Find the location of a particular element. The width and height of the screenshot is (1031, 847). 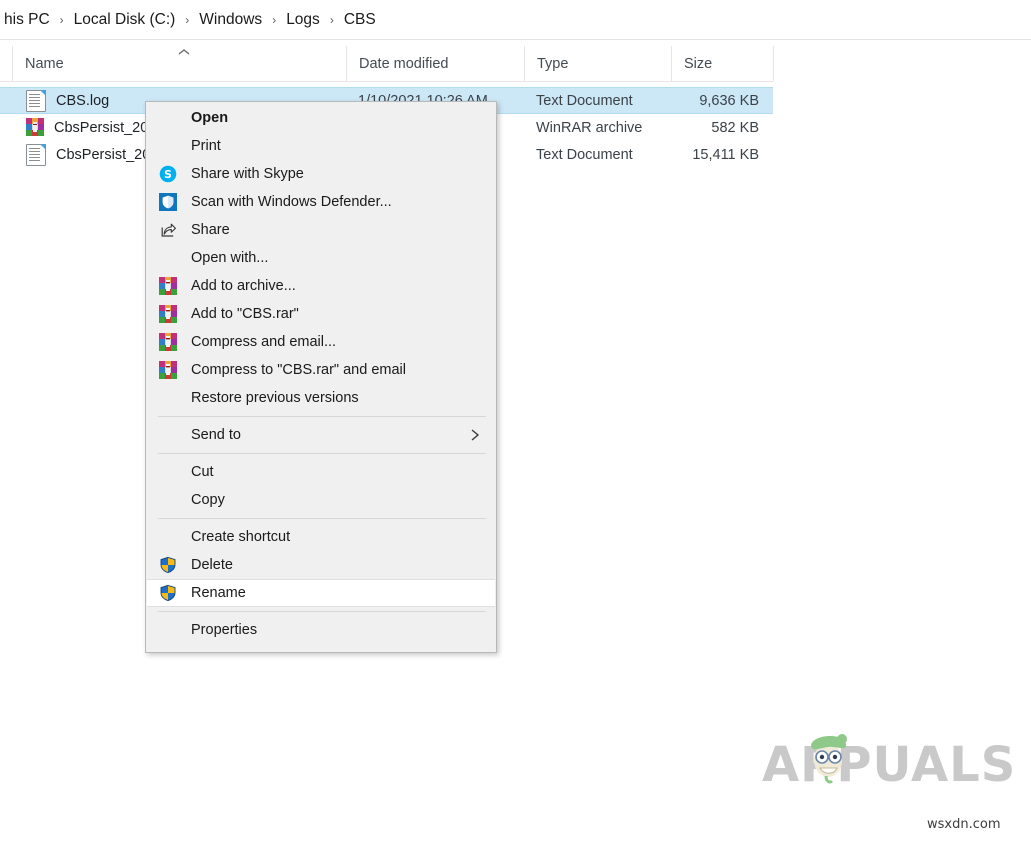

menu-item-label: Open is located at coordinates (210, 118).